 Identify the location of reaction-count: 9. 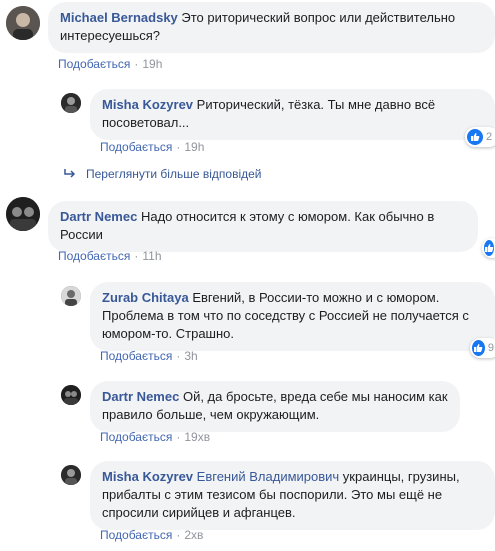
(490, 348).